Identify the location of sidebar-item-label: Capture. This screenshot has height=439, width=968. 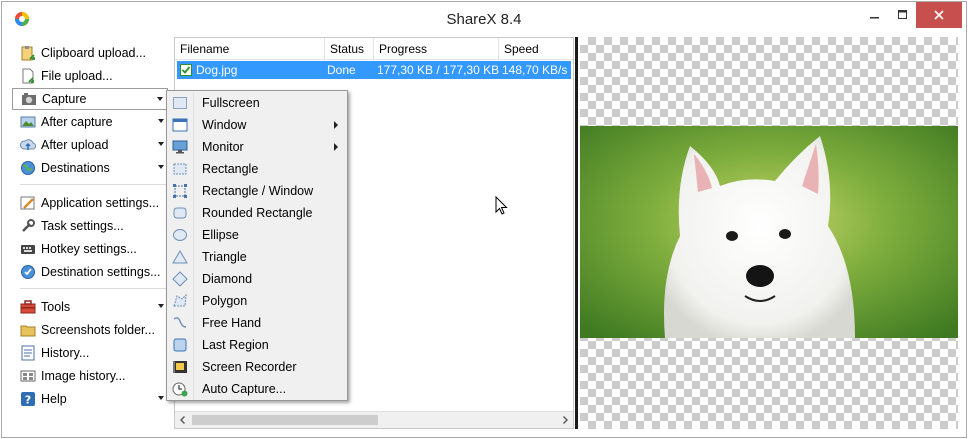
(64, 99).